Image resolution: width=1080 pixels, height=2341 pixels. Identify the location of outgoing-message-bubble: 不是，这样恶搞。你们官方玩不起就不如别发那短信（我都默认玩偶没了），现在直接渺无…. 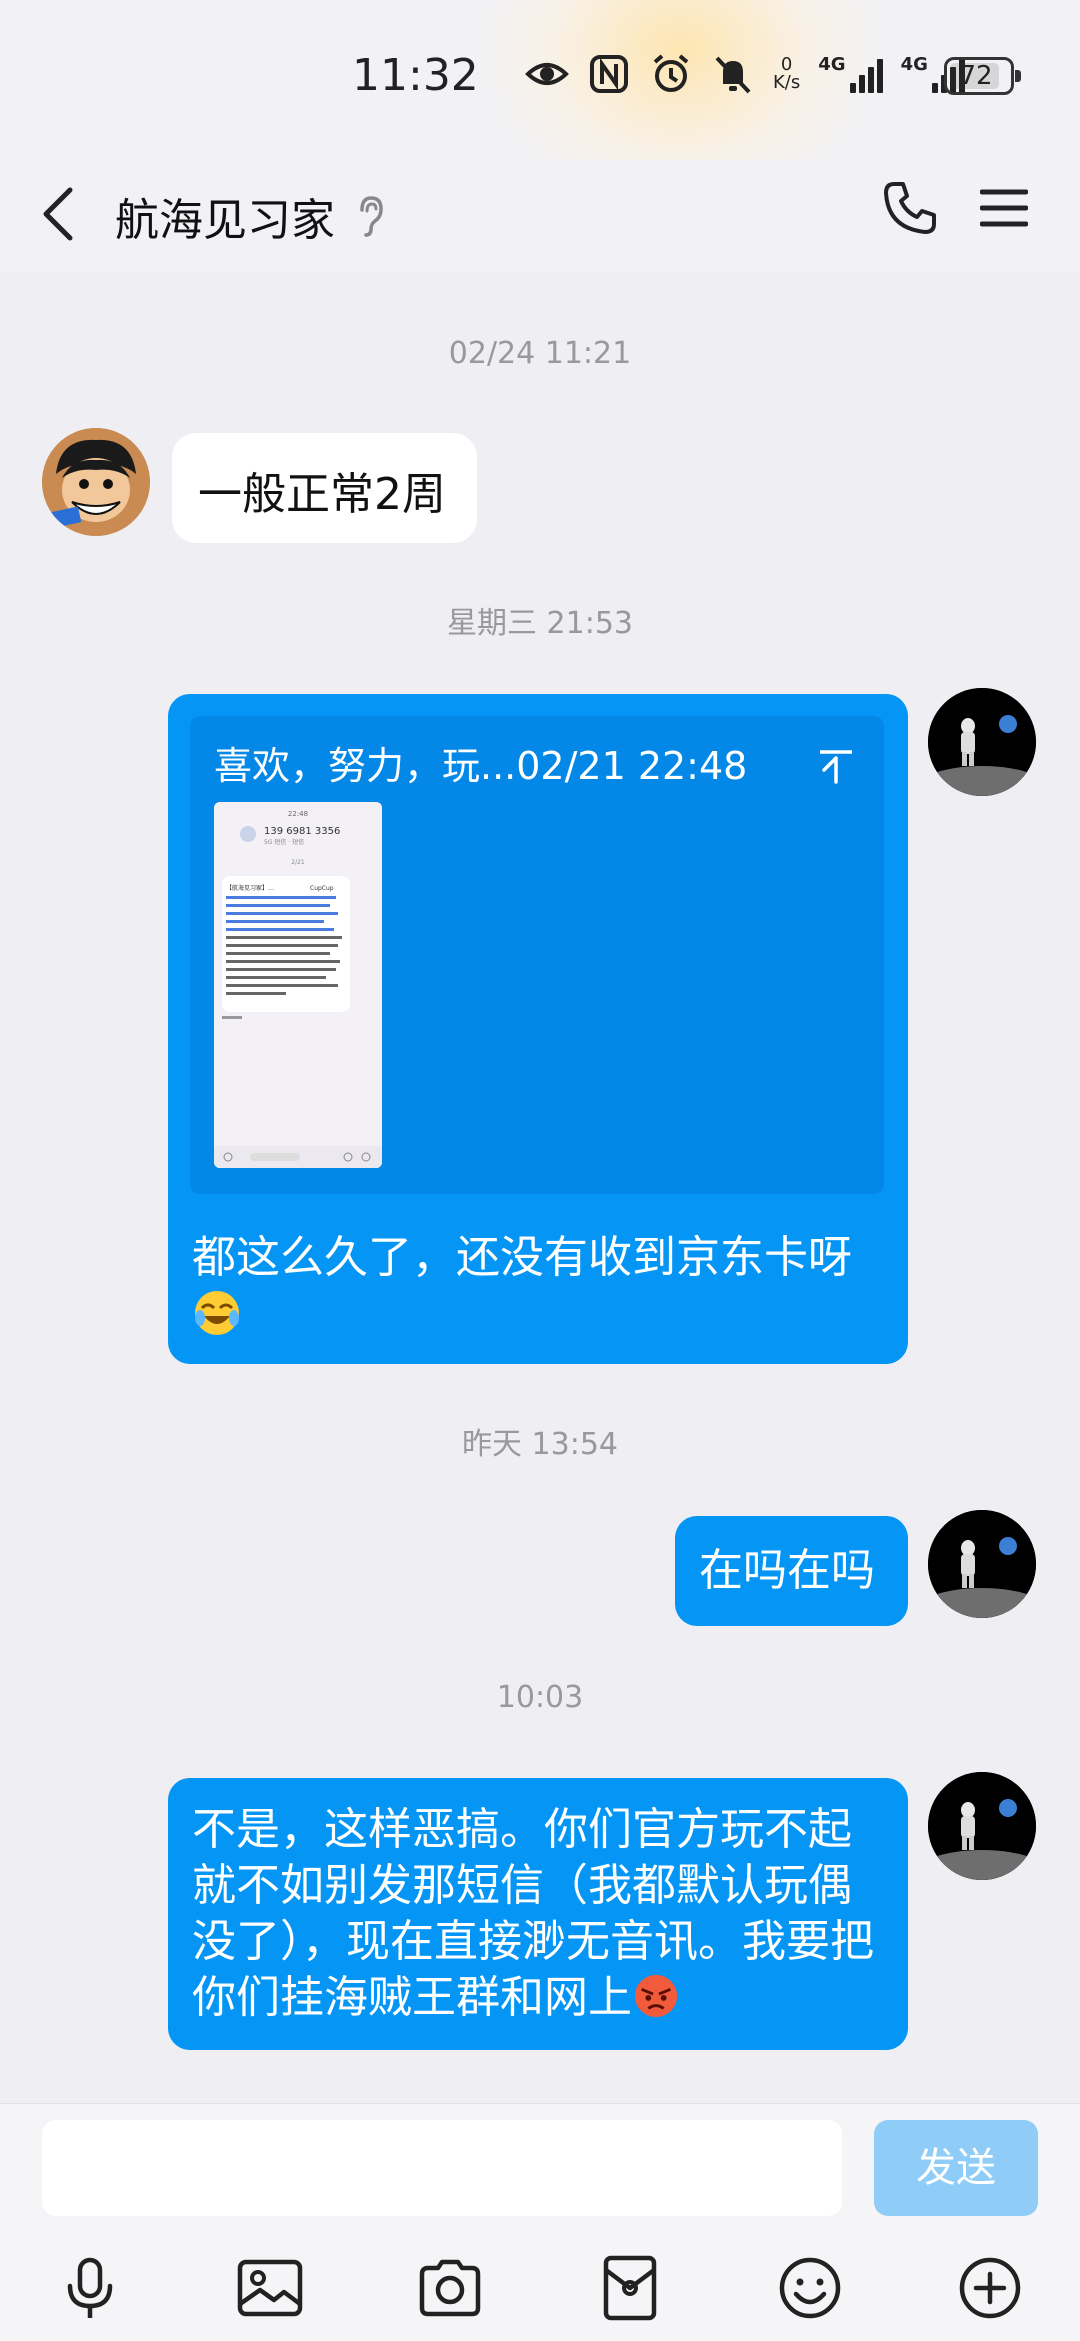
(538, 1914).